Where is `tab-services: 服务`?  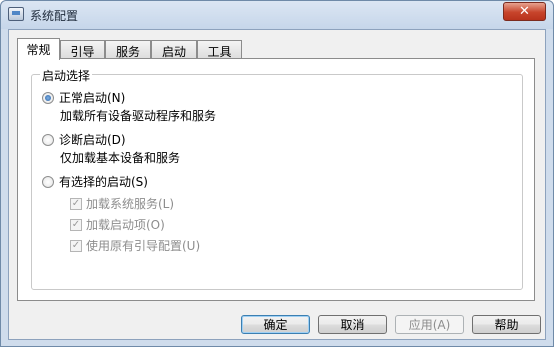
tab-services: 服务 is located at coordinates (128, 49).